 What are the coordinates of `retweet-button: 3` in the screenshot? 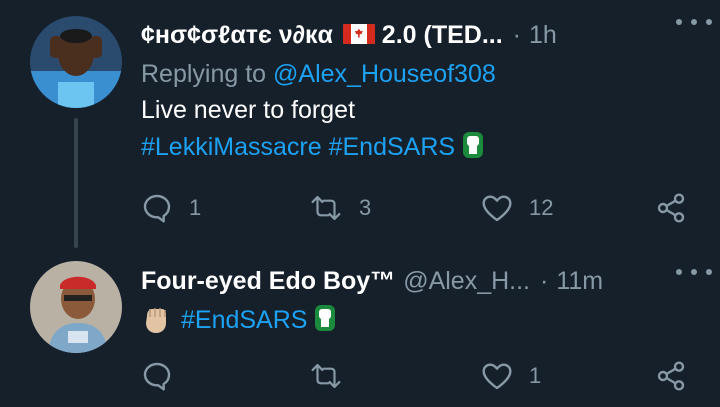 It's located at (340, 208).